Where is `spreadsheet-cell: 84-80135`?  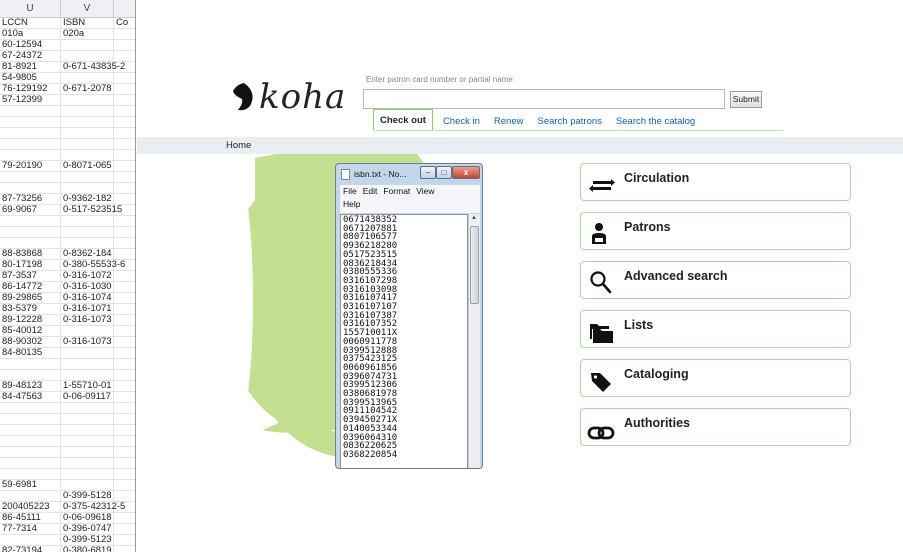
spreadsheet-cell: 84-80135 is located at coordinates (30, 353).